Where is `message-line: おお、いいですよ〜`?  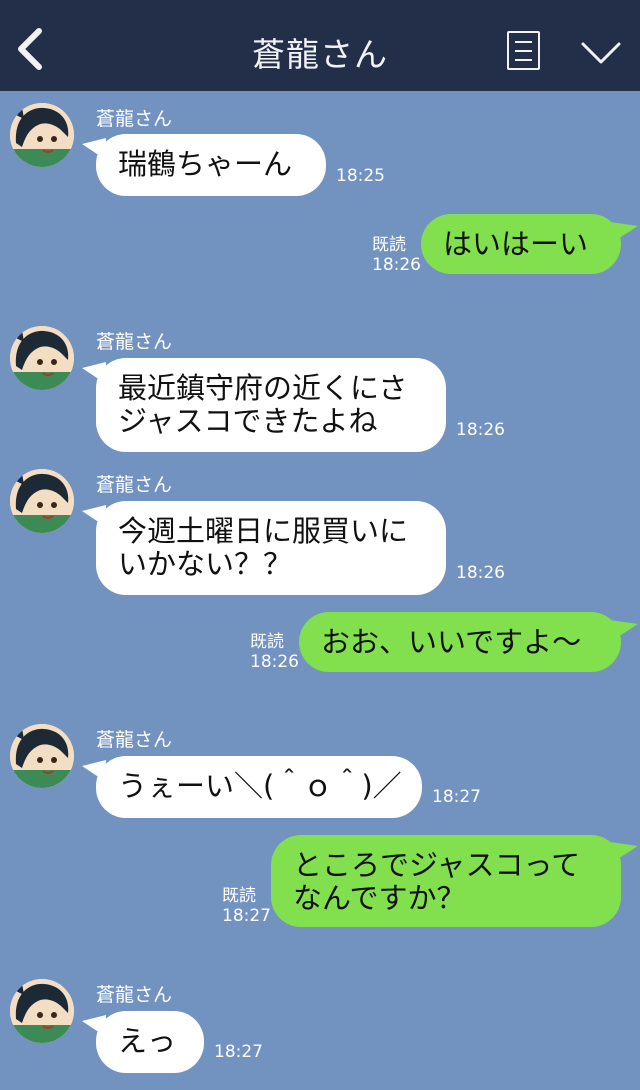
message-line: おお、いいですよ〜 is located at coordinates (451, 642).